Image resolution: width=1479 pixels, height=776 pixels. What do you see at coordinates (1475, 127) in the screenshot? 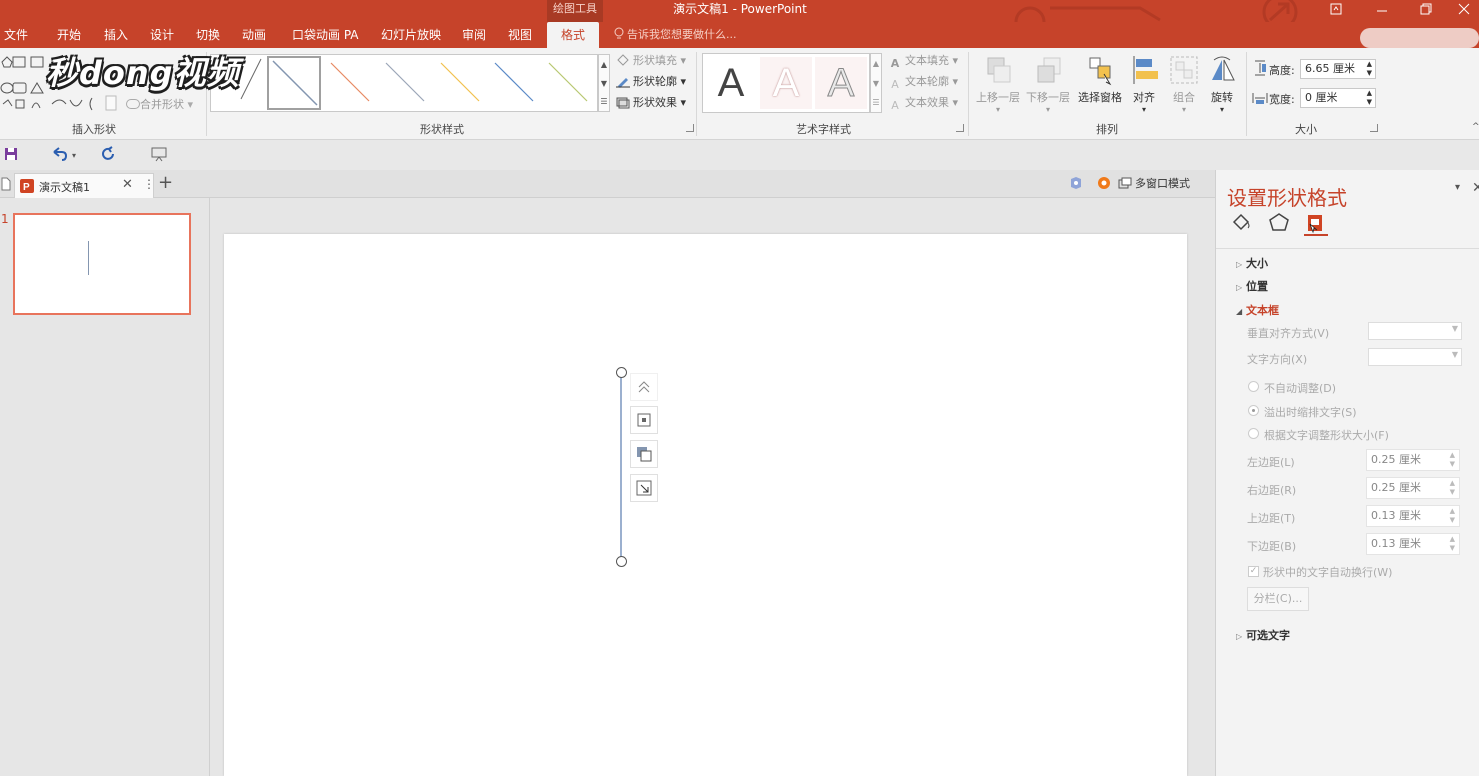
I see `collapse-ribbon-icon: ^` at bounding box center [1475, 127].